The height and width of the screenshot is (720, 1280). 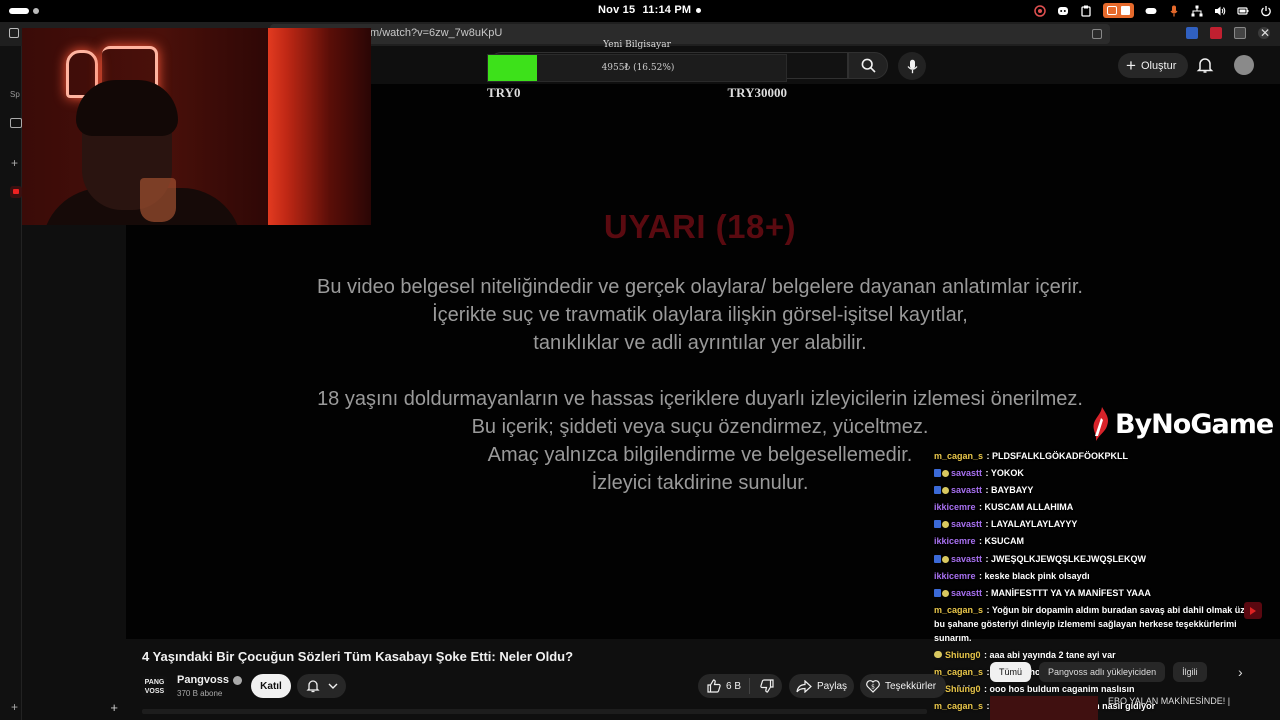 I want to click on search-icon, so click(x=868, y=65).